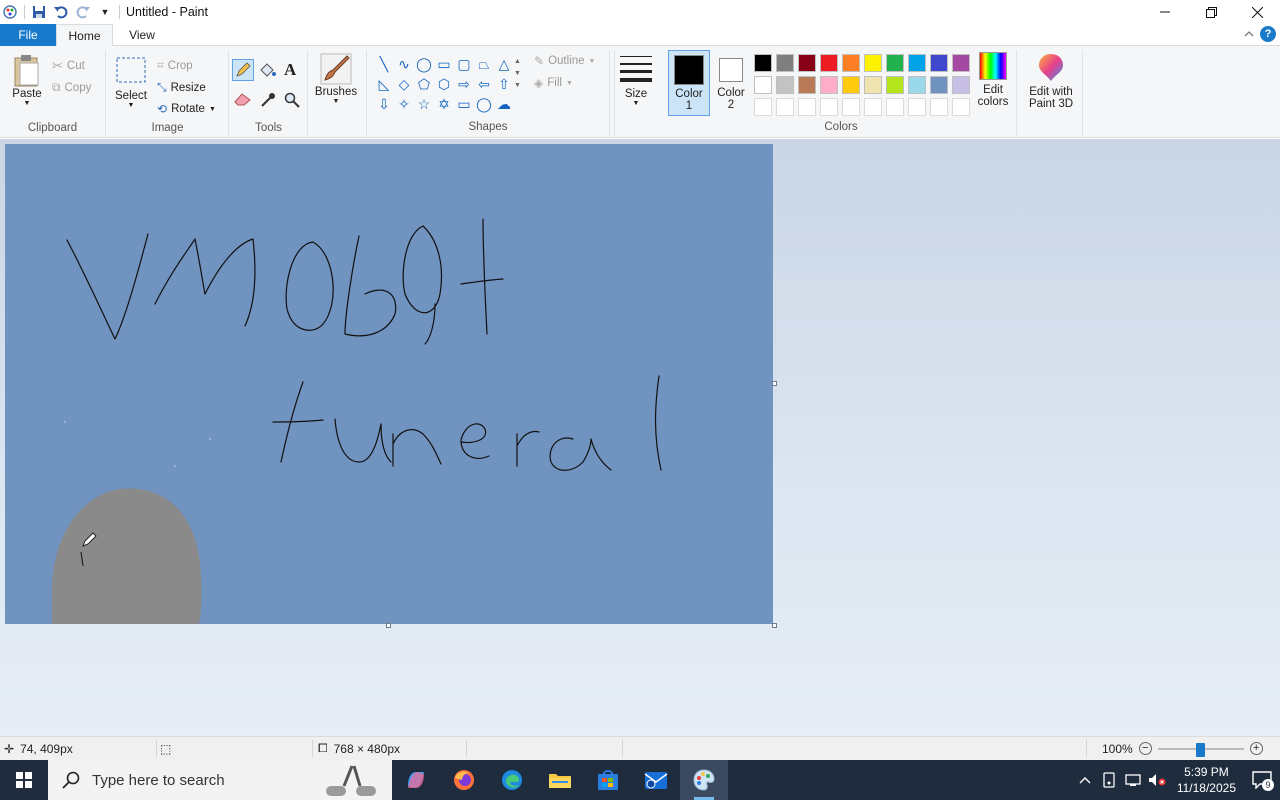  Describe the element at coordinates (774, 625) in the screenshot. I see `resize-handle-corner` at that location.